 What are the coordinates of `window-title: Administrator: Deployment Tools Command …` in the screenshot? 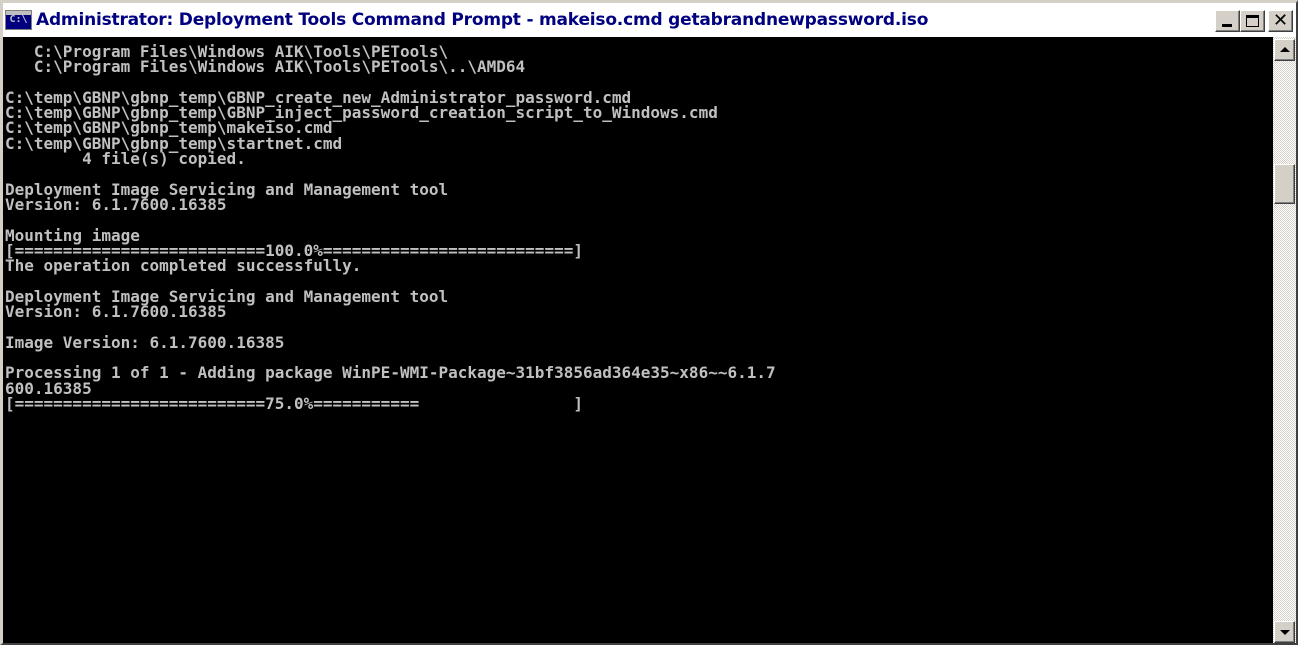 It's located at (482, 20).